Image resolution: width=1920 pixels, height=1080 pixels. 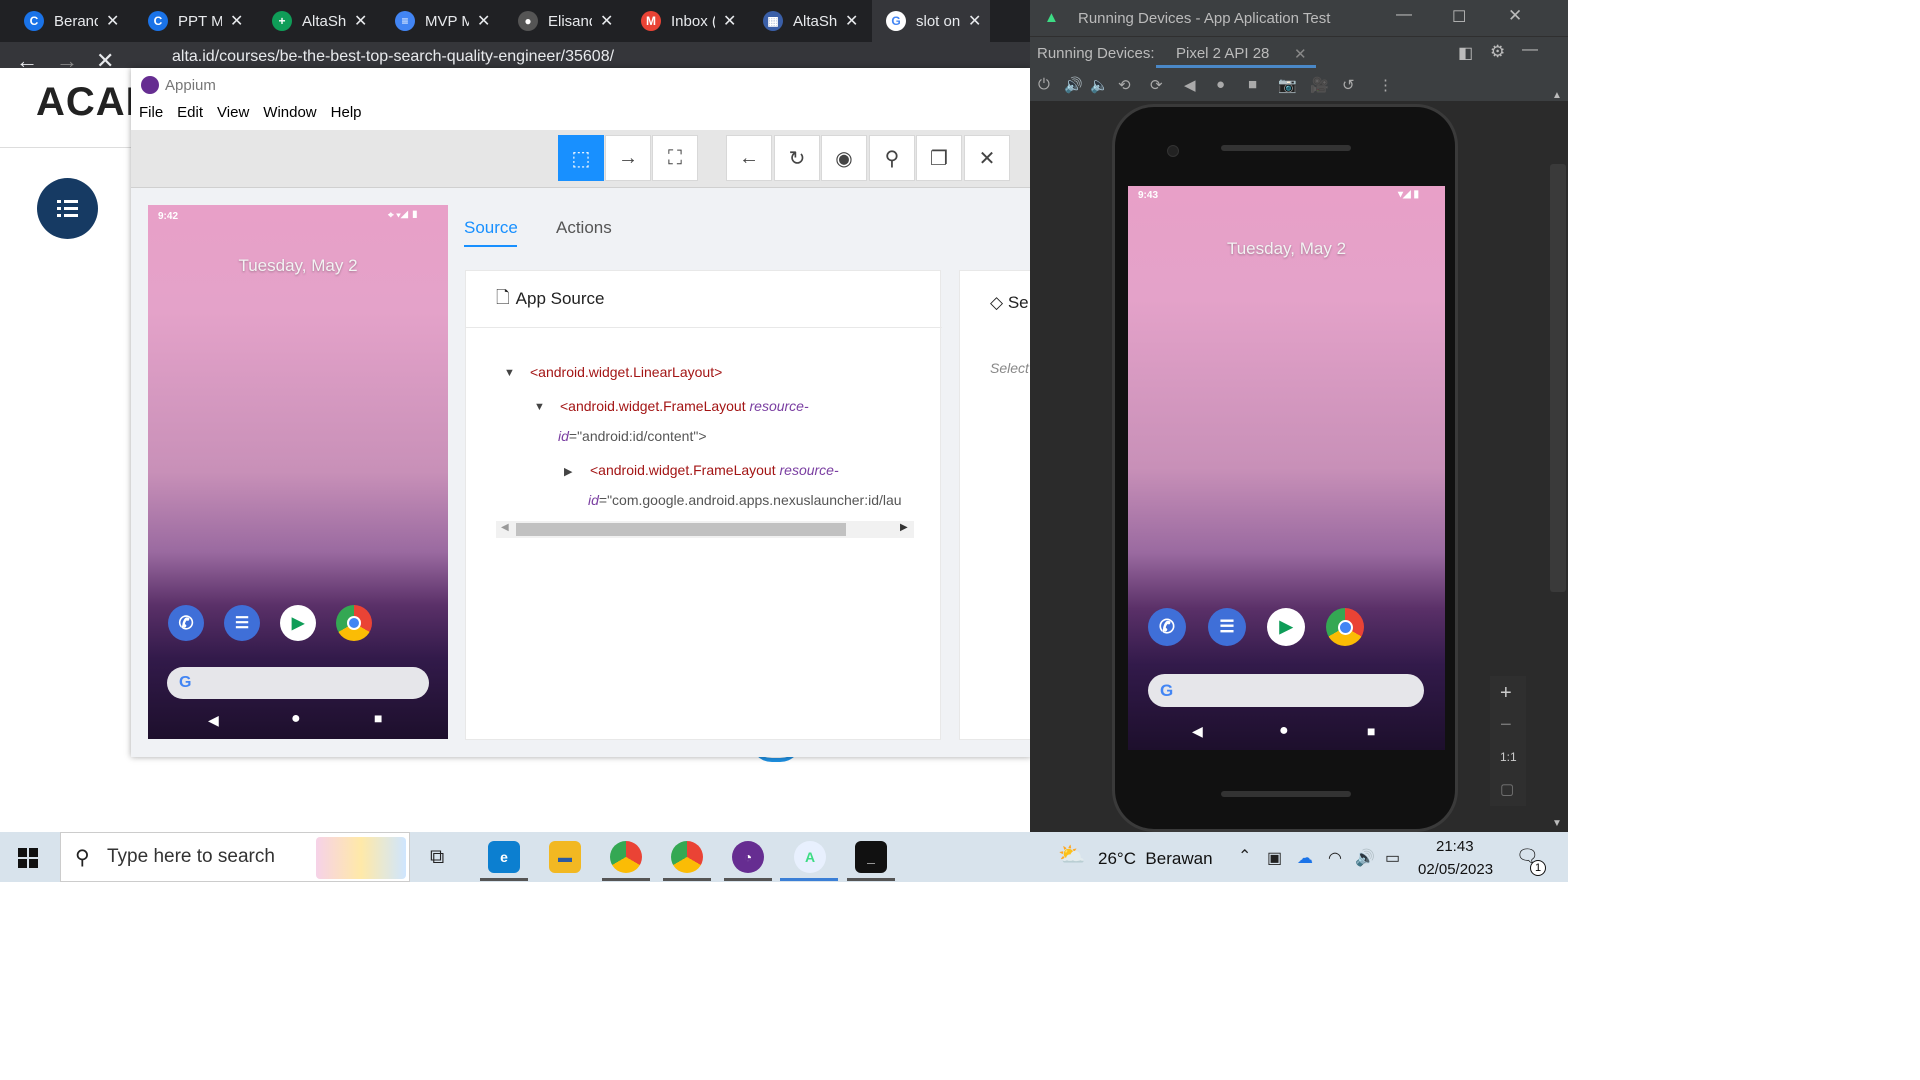 What do you see at coordinates (317, 21) in the screenshot?
I see `browser-tab: + AltaSh ✕` at bounding box center [317, 21].